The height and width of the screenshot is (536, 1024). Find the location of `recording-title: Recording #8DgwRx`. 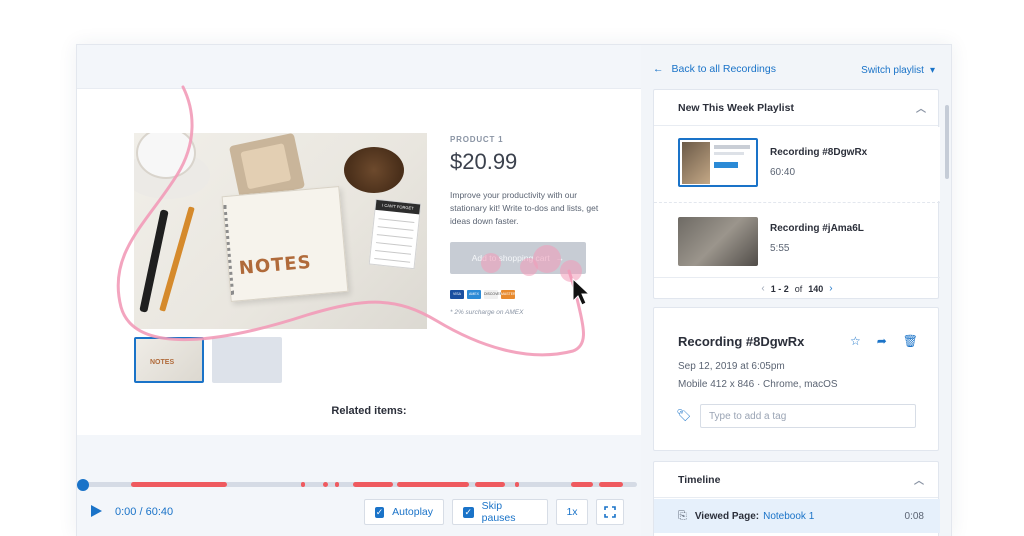

recording-title: Recording #8DgwRx is located at coordinates (819, 152).